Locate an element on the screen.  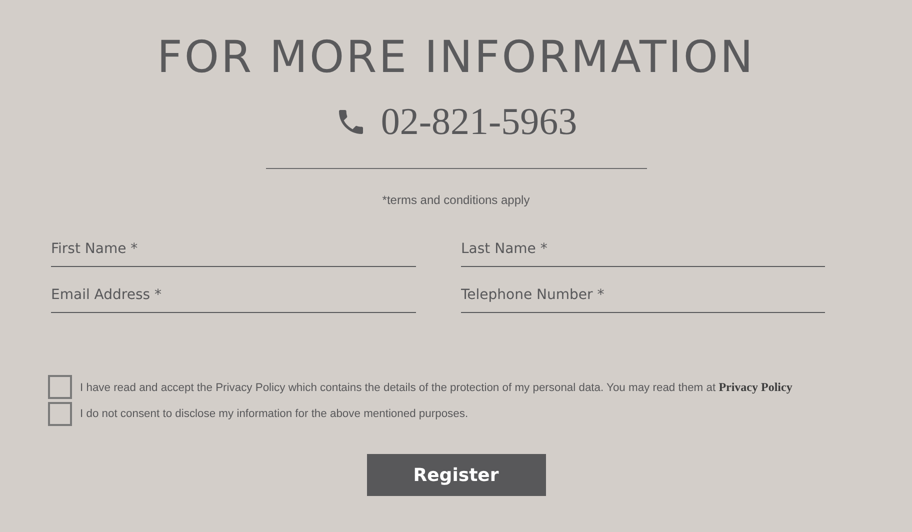
input-field: Telephone Number * is located at coordinates (643, 297).